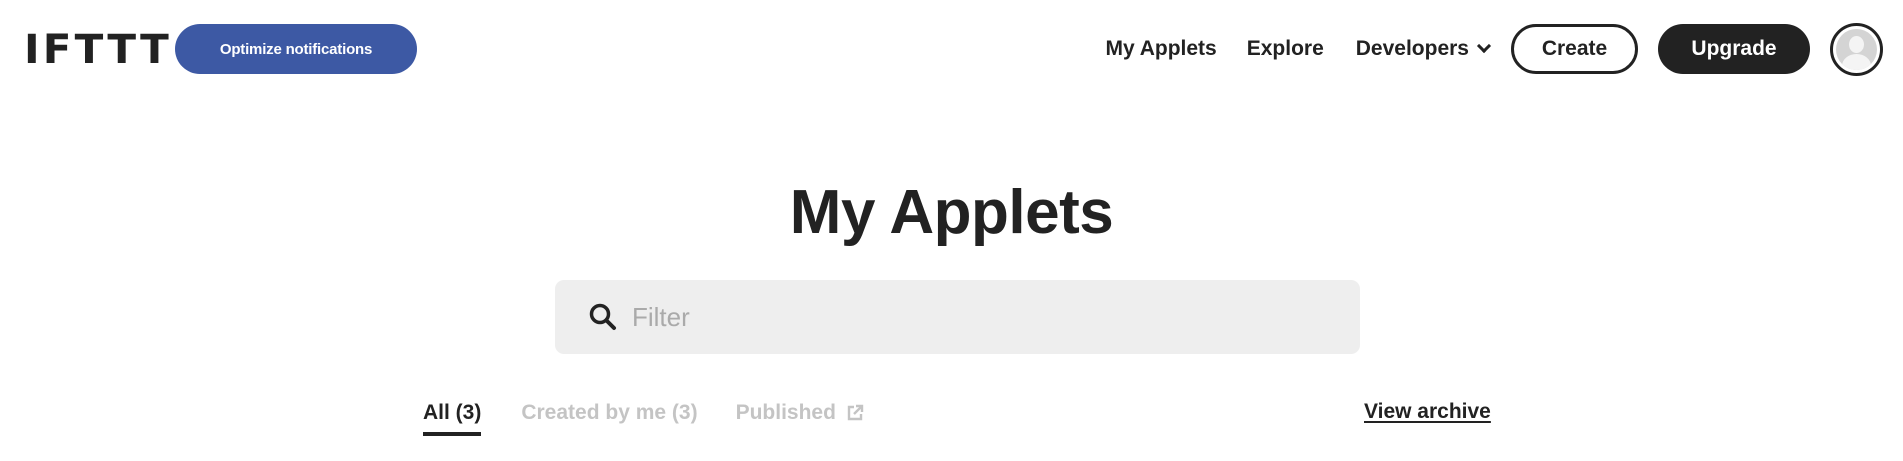  I want to click on filter-search-box, so click(957, 317).